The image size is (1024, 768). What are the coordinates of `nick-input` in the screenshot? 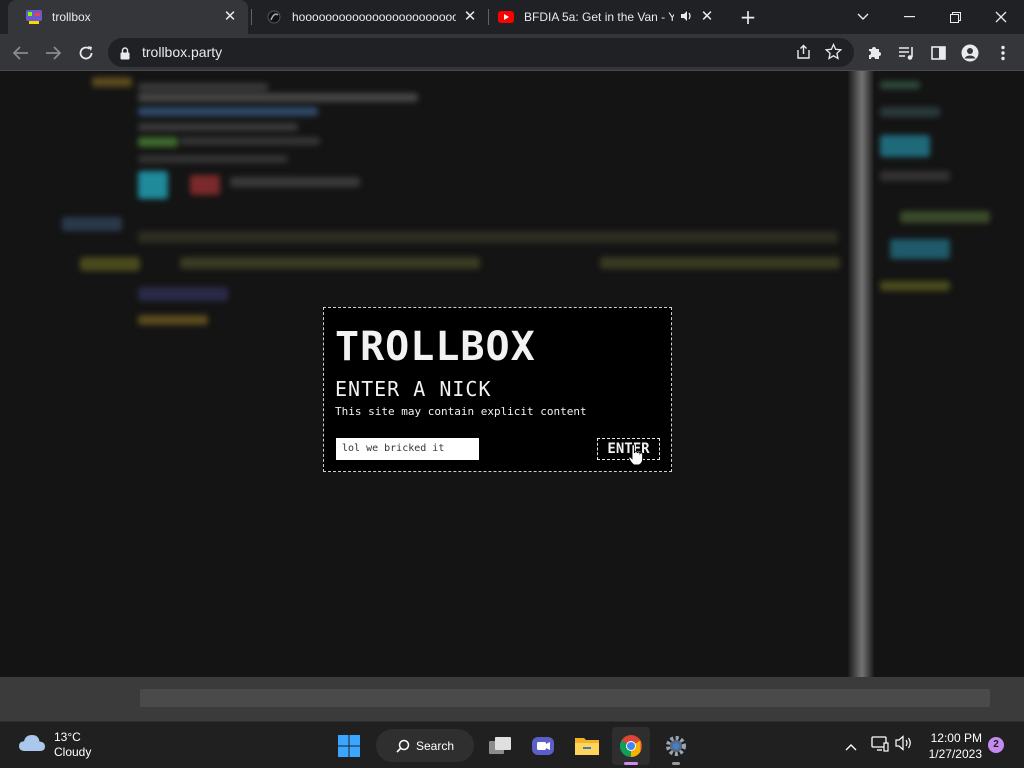 It's located at (407, 449).